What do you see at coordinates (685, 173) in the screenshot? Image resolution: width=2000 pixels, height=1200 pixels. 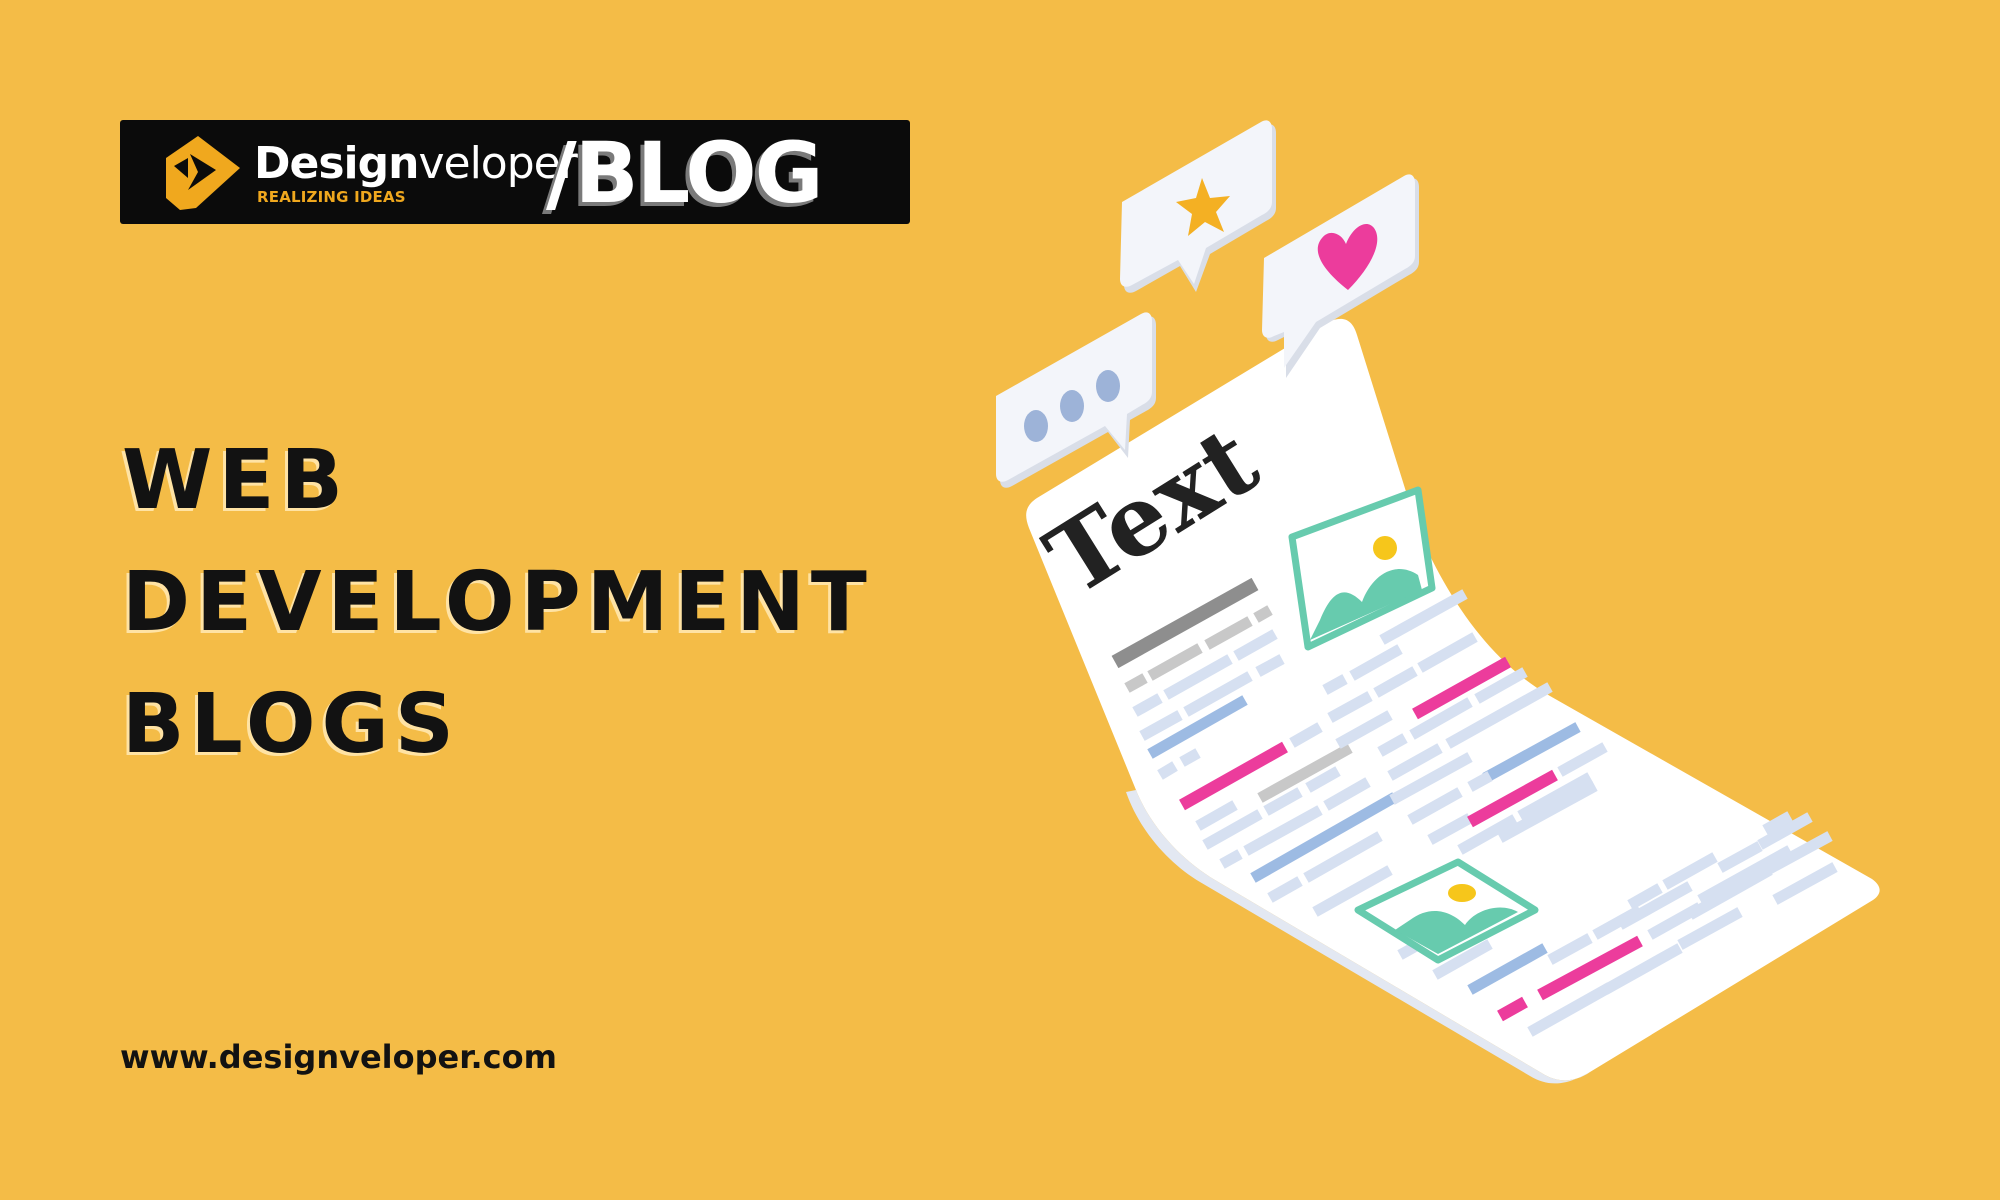 I see `blog-section-label: /BLOG` at bounding box center [685, 173].